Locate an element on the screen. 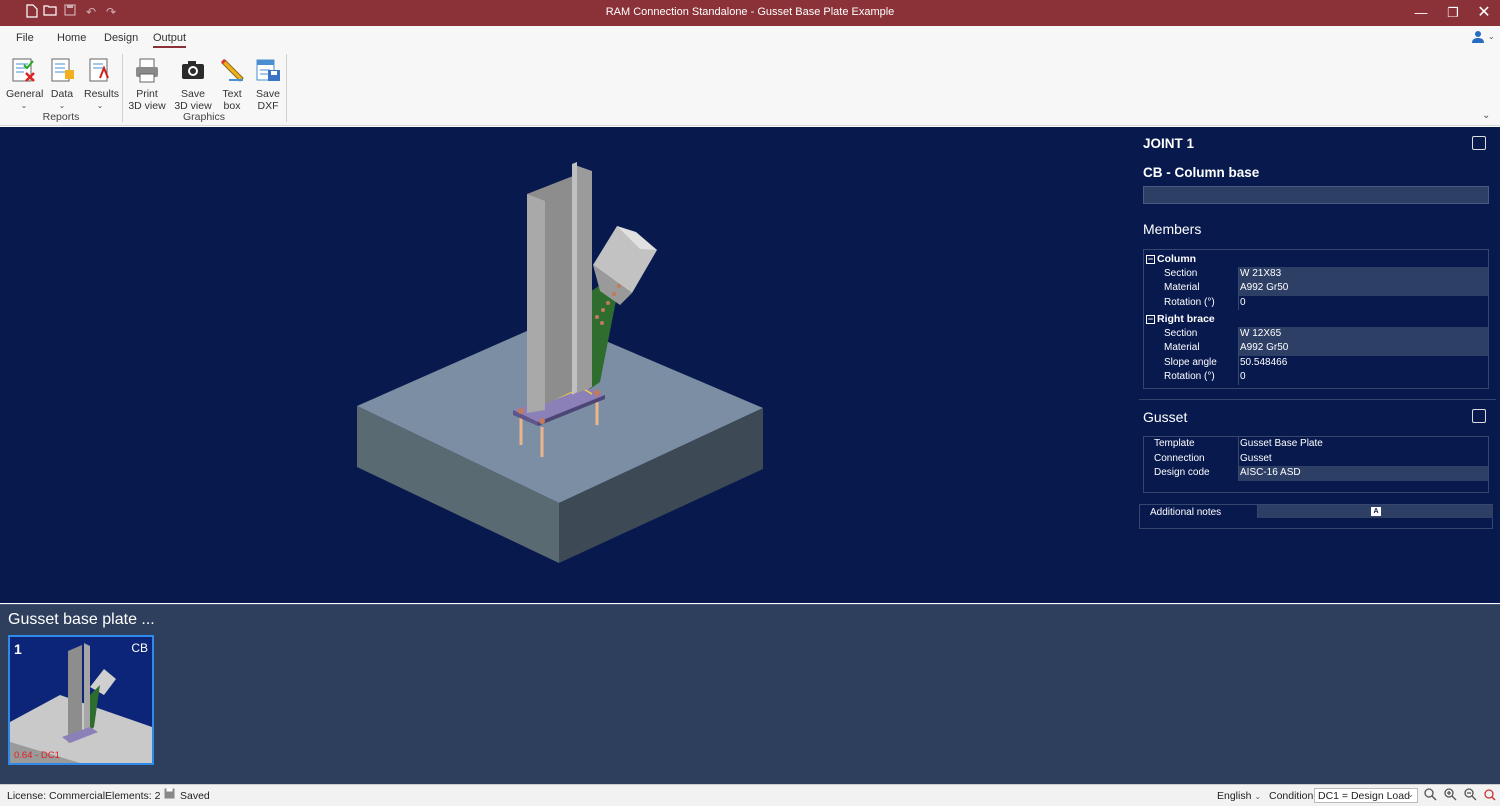 The image size is (1500, 806). saved-status: Saved is located at coordinates (195, 796).